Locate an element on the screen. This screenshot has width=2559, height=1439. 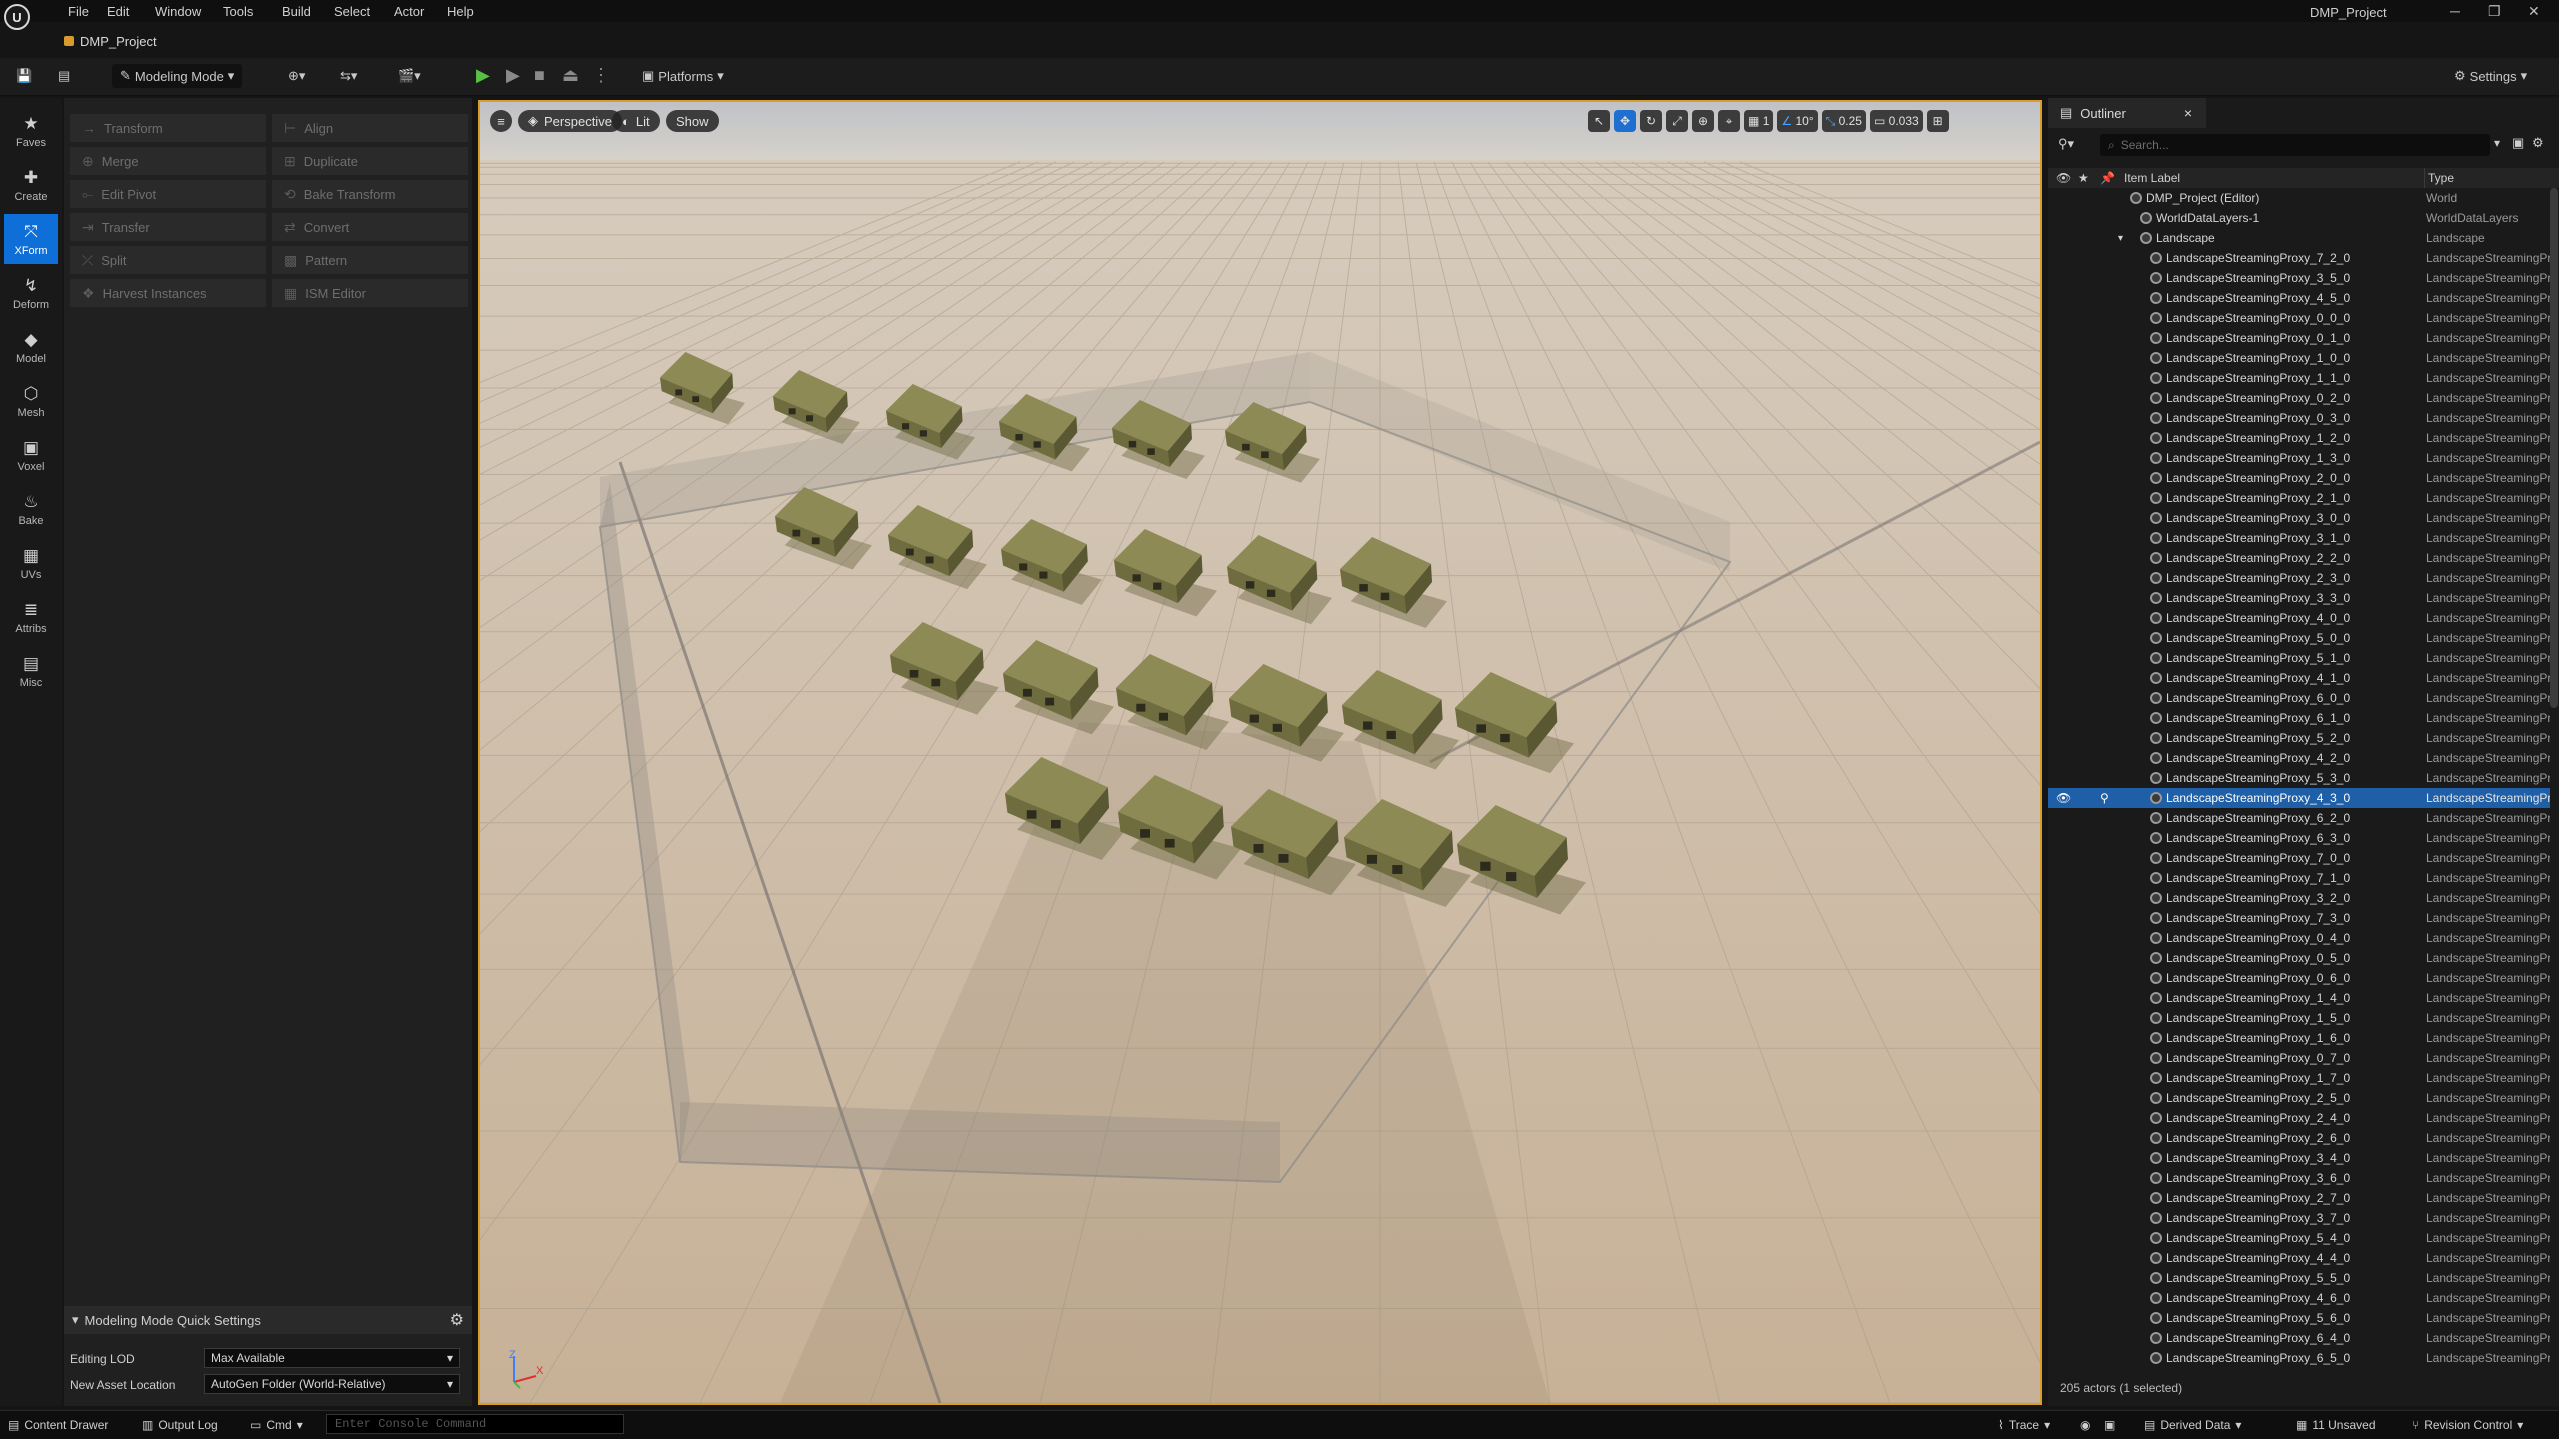
scale-icon: ⤢ is located at coordinates (1677, 121).